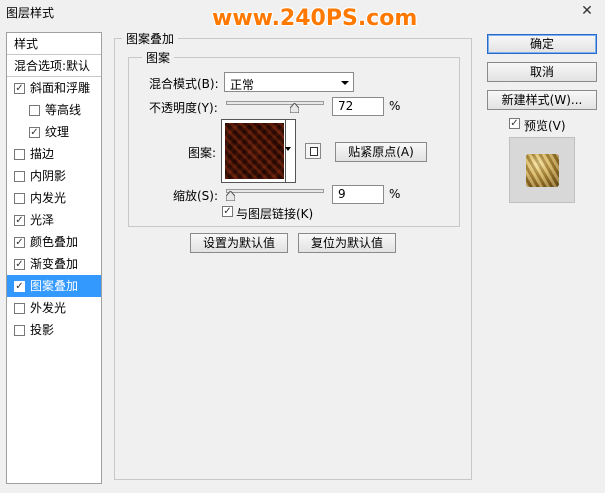  I want to click on pattern-label: 图案:, so click(202, 153).